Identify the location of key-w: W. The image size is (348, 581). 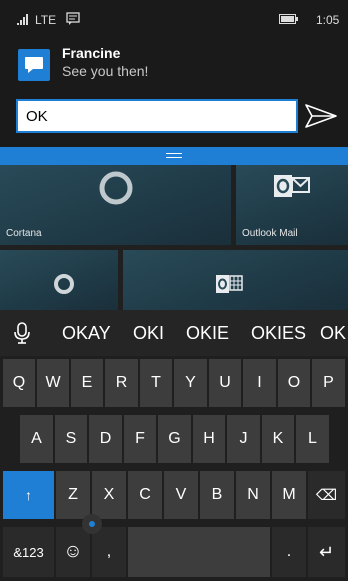
(53, 383).